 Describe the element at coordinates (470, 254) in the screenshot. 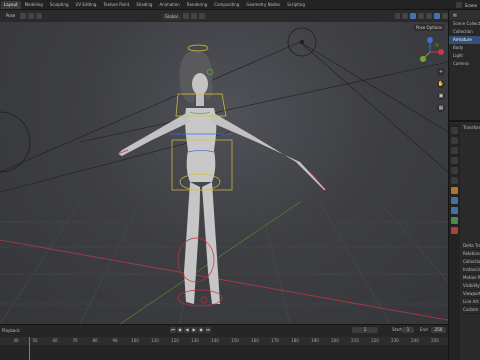

I see `section-relations: Relations` at that location.